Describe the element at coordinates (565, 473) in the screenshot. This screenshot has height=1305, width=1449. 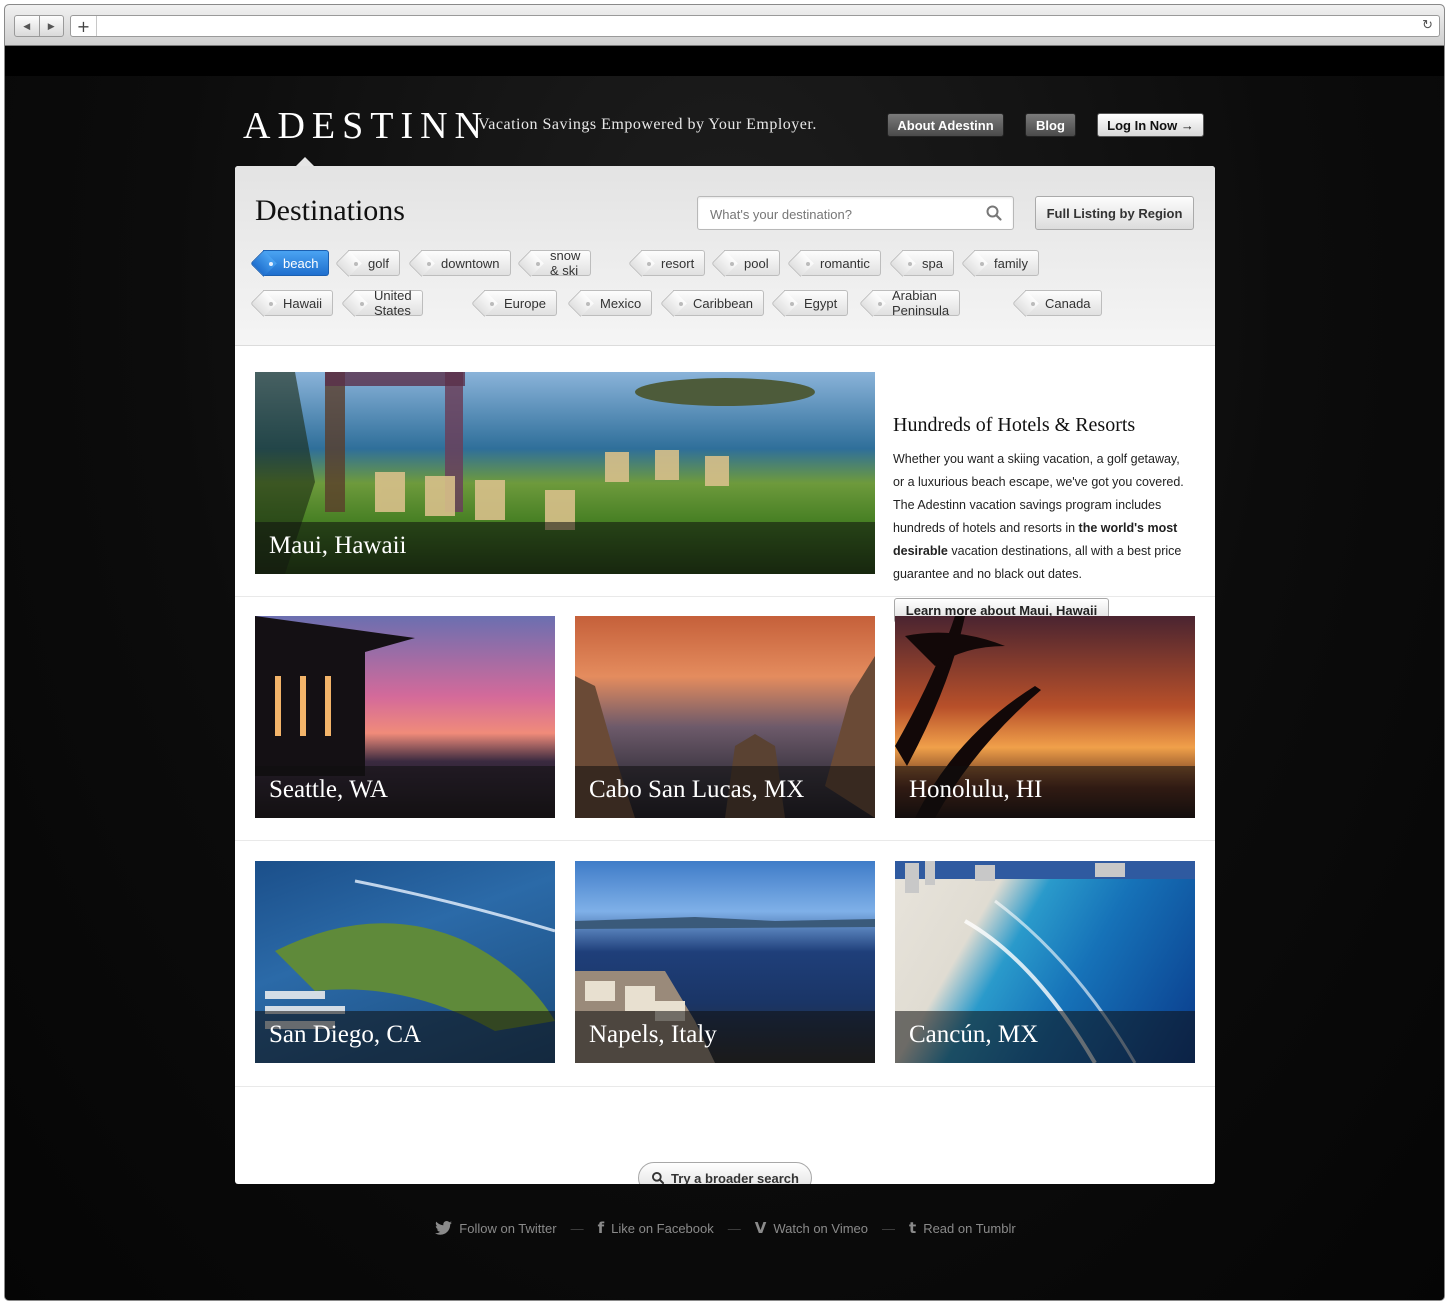
I see `featured-photo-maui: Maui, Hawaii` at that location.